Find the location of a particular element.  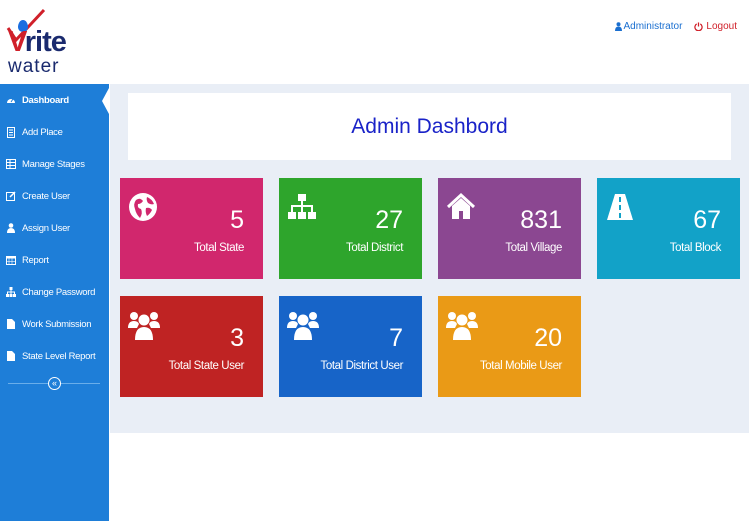

tile-label: Total Block is located at coordinates (695, 248).